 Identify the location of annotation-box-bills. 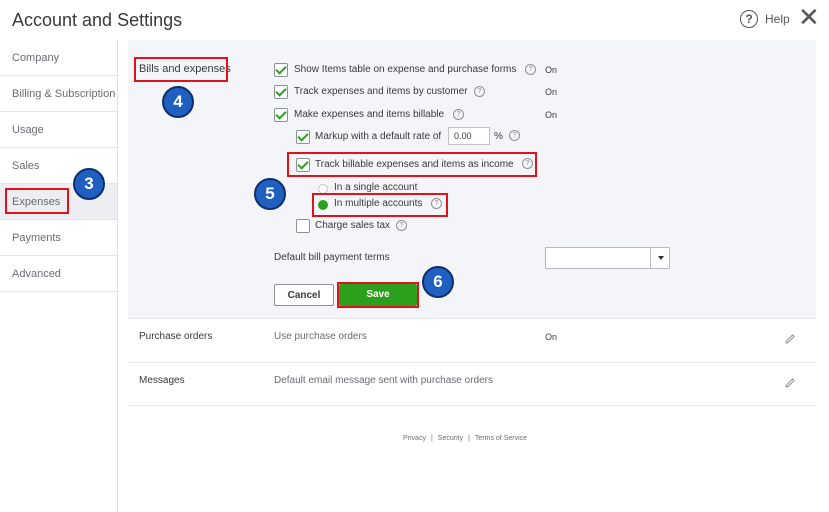
(181, 69).